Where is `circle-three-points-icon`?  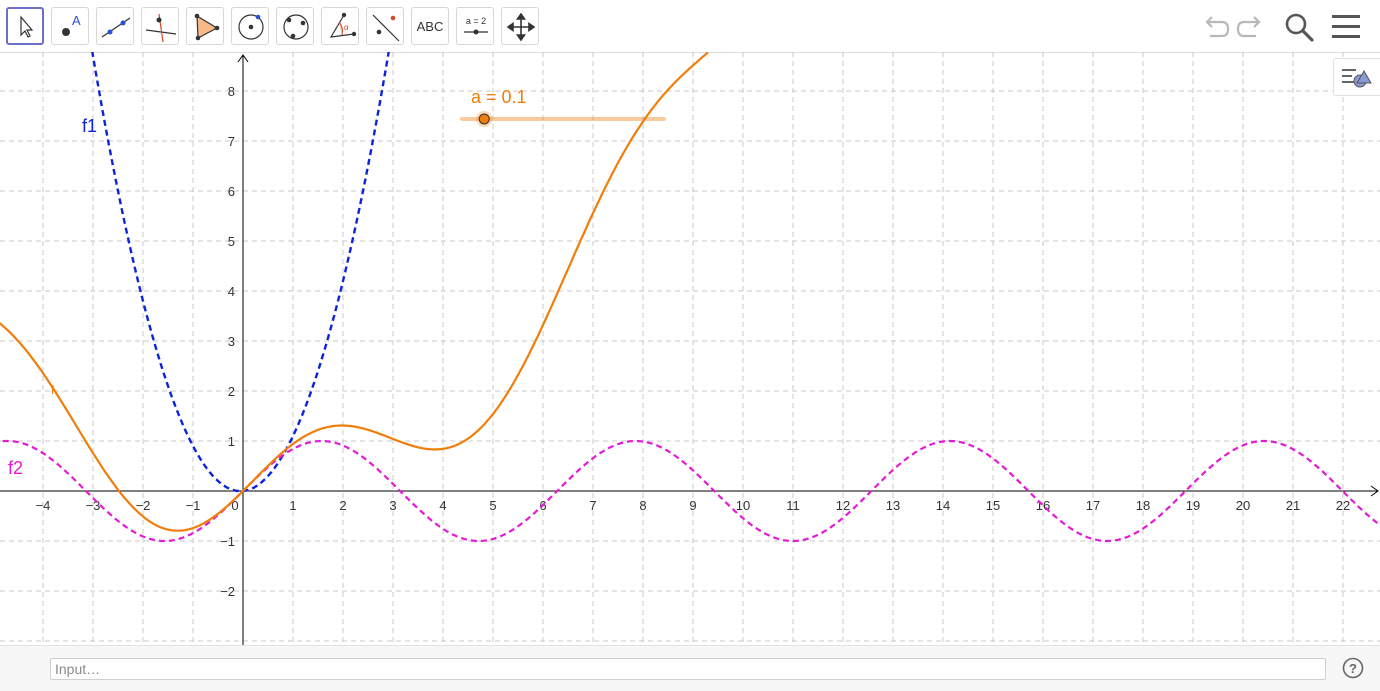
circle-three-points-icon is located at coordinates (296, 27).